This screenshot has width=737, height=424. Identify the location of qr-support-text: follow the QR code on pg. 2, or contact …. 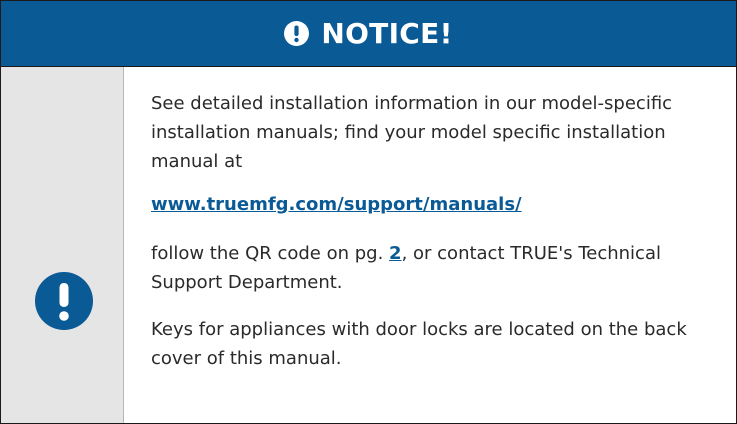
(431, 268).